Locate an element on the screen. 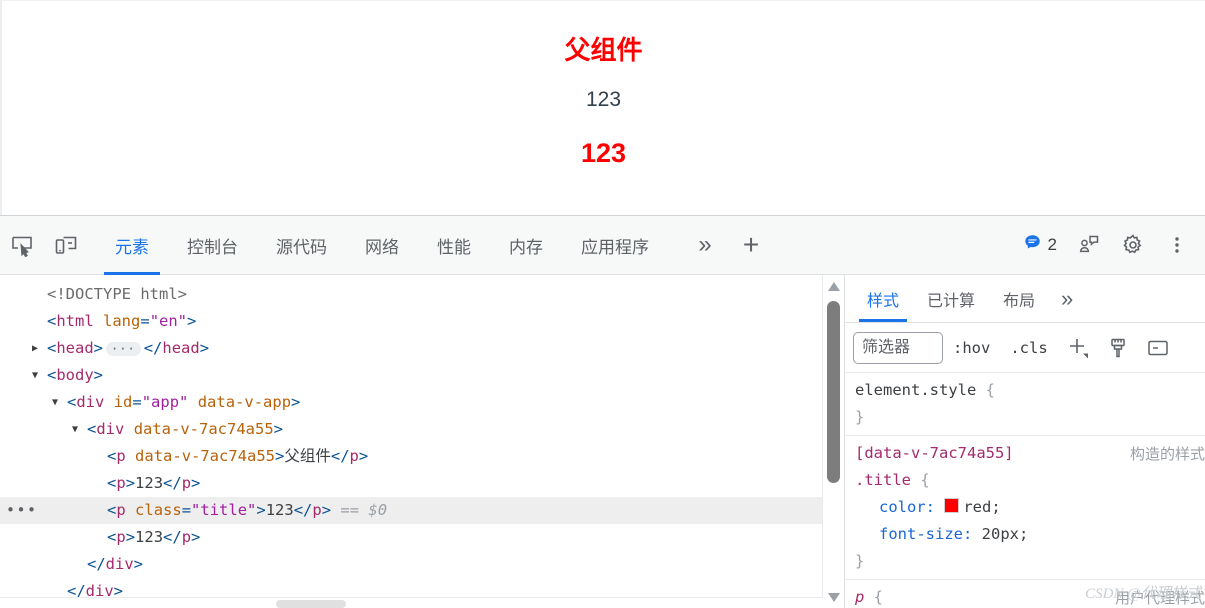 The width and height of the screenshot is (1205, 608). collapsed-children-ellipsis-icon: ··· is located at coordinates (123, 348).